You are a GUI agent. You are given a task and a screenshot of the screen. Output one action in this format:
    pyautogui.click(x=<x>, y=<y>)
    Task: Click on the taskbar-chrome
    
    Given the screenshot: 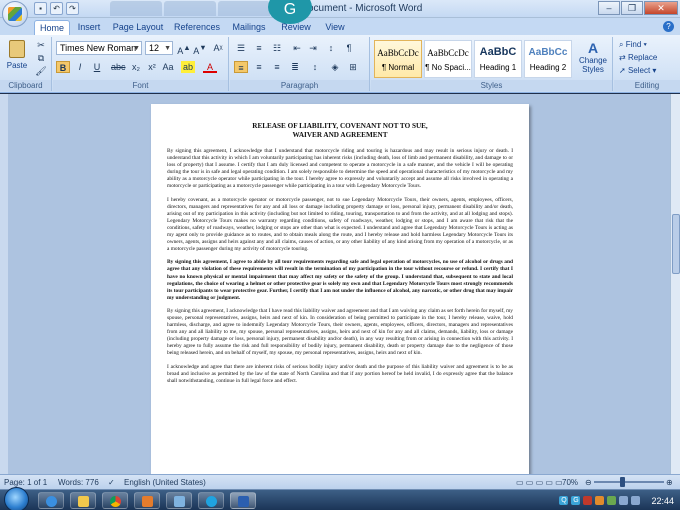 What is the action you would take?
    pyautogui.click(x=115, y=500)
    